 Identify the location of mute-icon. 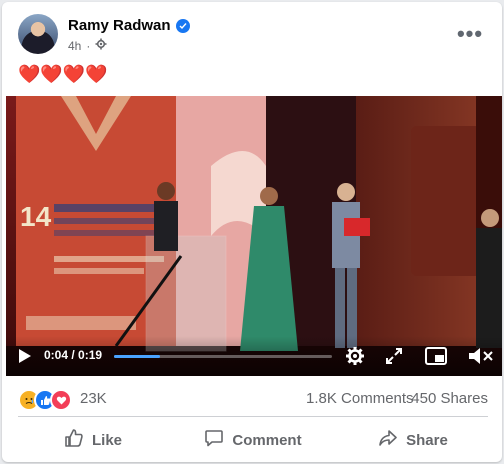
(481, 358).